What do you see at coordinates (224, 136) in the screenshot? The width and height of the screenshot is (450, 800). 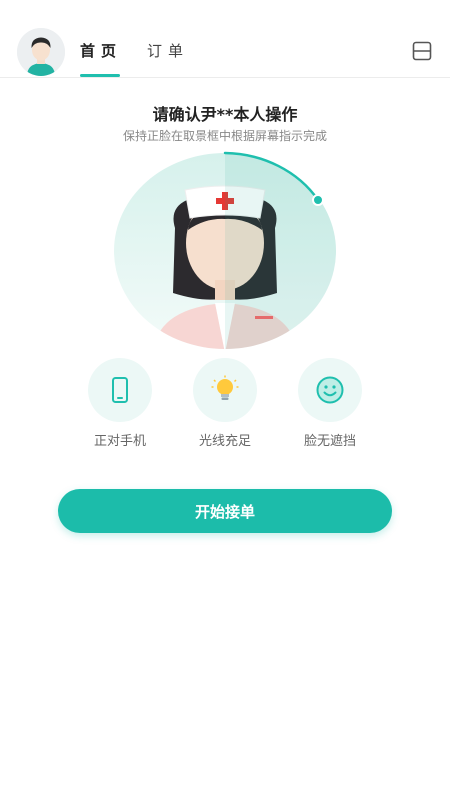 I see `verify-subtitle: 保持正脸在取景框中根据屏幕指示完成` at bounding box center [224, 136].